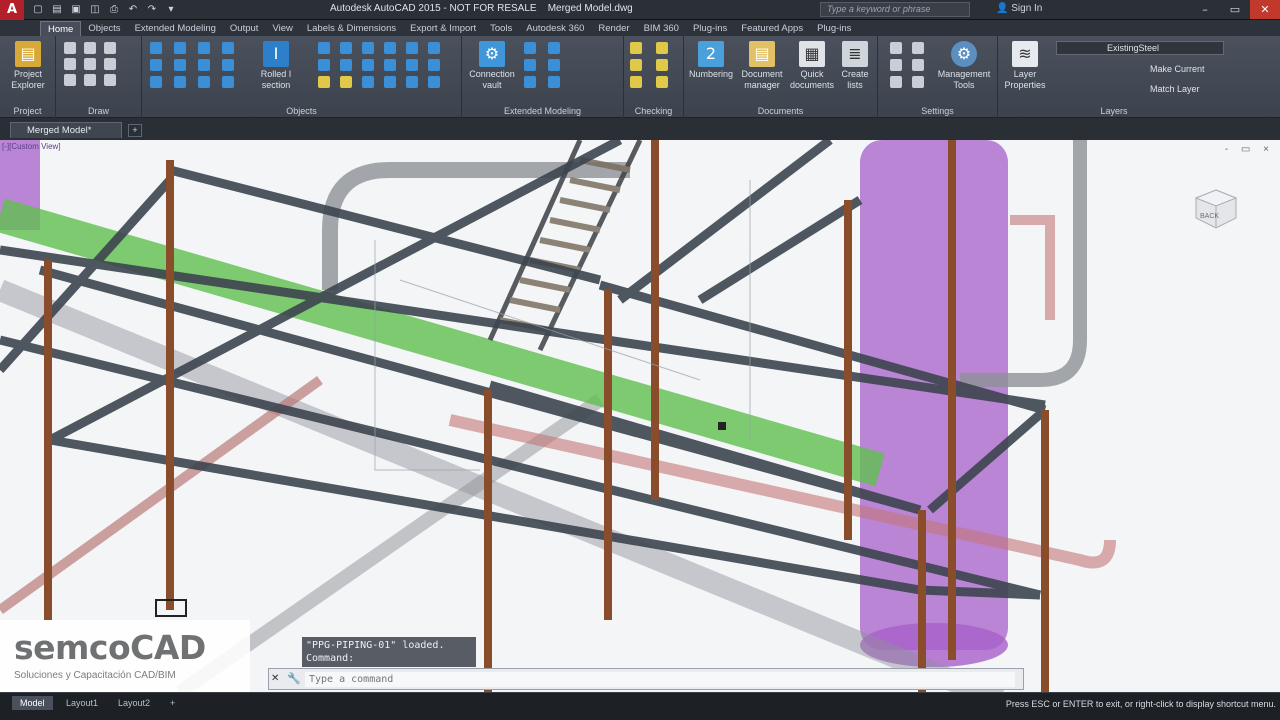 The width and height of the screenshot is (1280, 720). Describe the element at coordinates (662, 65) in the screenshot. I see `mark-icon` at that location.